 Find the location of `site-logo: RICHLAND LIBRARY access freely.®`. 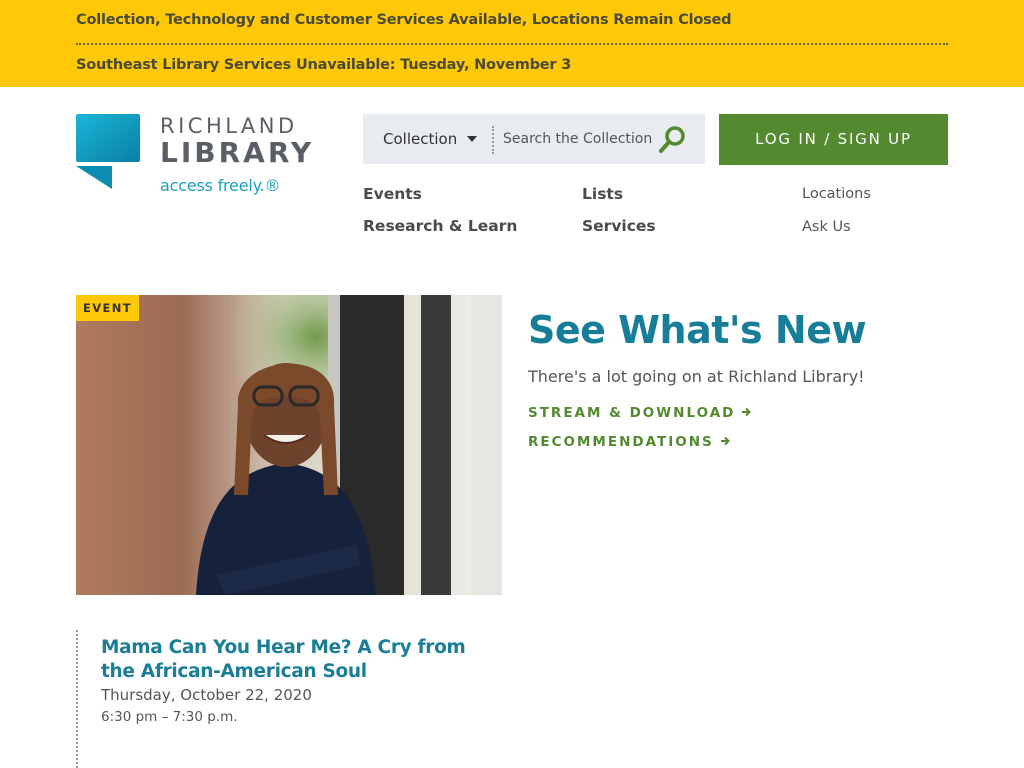

site-logo: RICHLAND LIBRARY access freely.® is located at coordinates (206, 159).